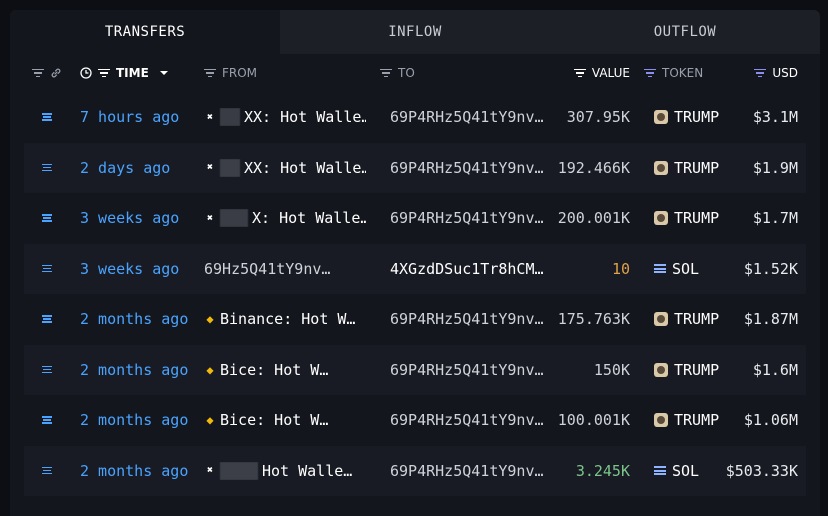  I want to click on transfer-value: 150K, so click(611, 369).